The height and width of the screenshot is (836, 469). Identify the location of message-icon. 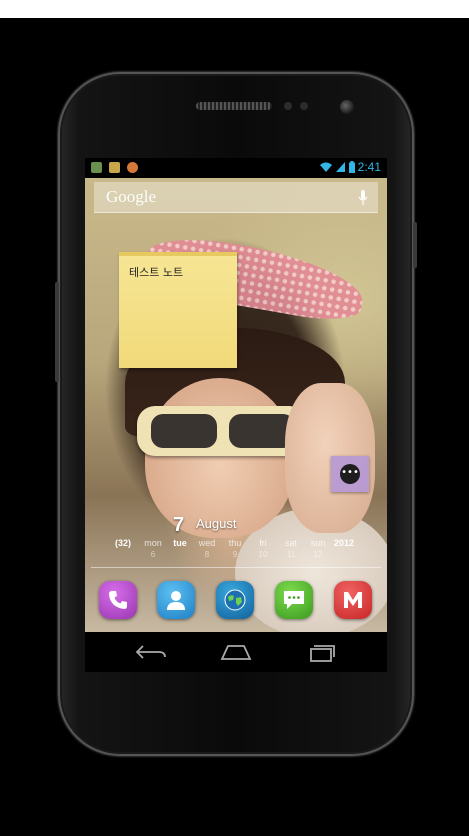
(294, 600).